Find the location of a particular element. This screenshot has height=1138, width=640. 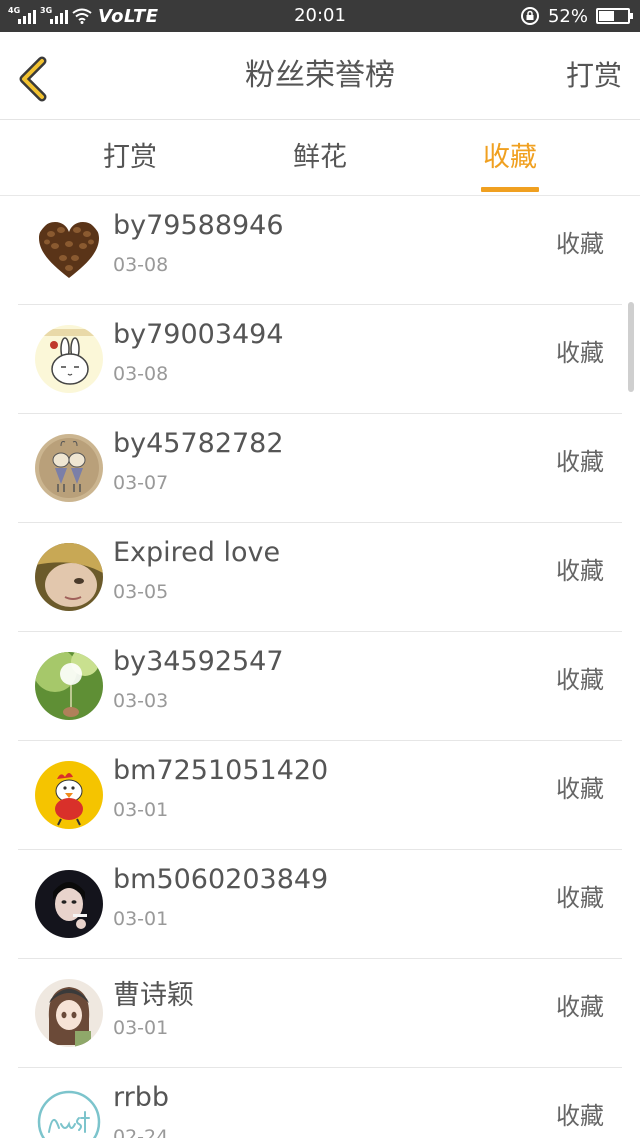

user-name: 曹诗颖 is located at coordinates (153, 995).